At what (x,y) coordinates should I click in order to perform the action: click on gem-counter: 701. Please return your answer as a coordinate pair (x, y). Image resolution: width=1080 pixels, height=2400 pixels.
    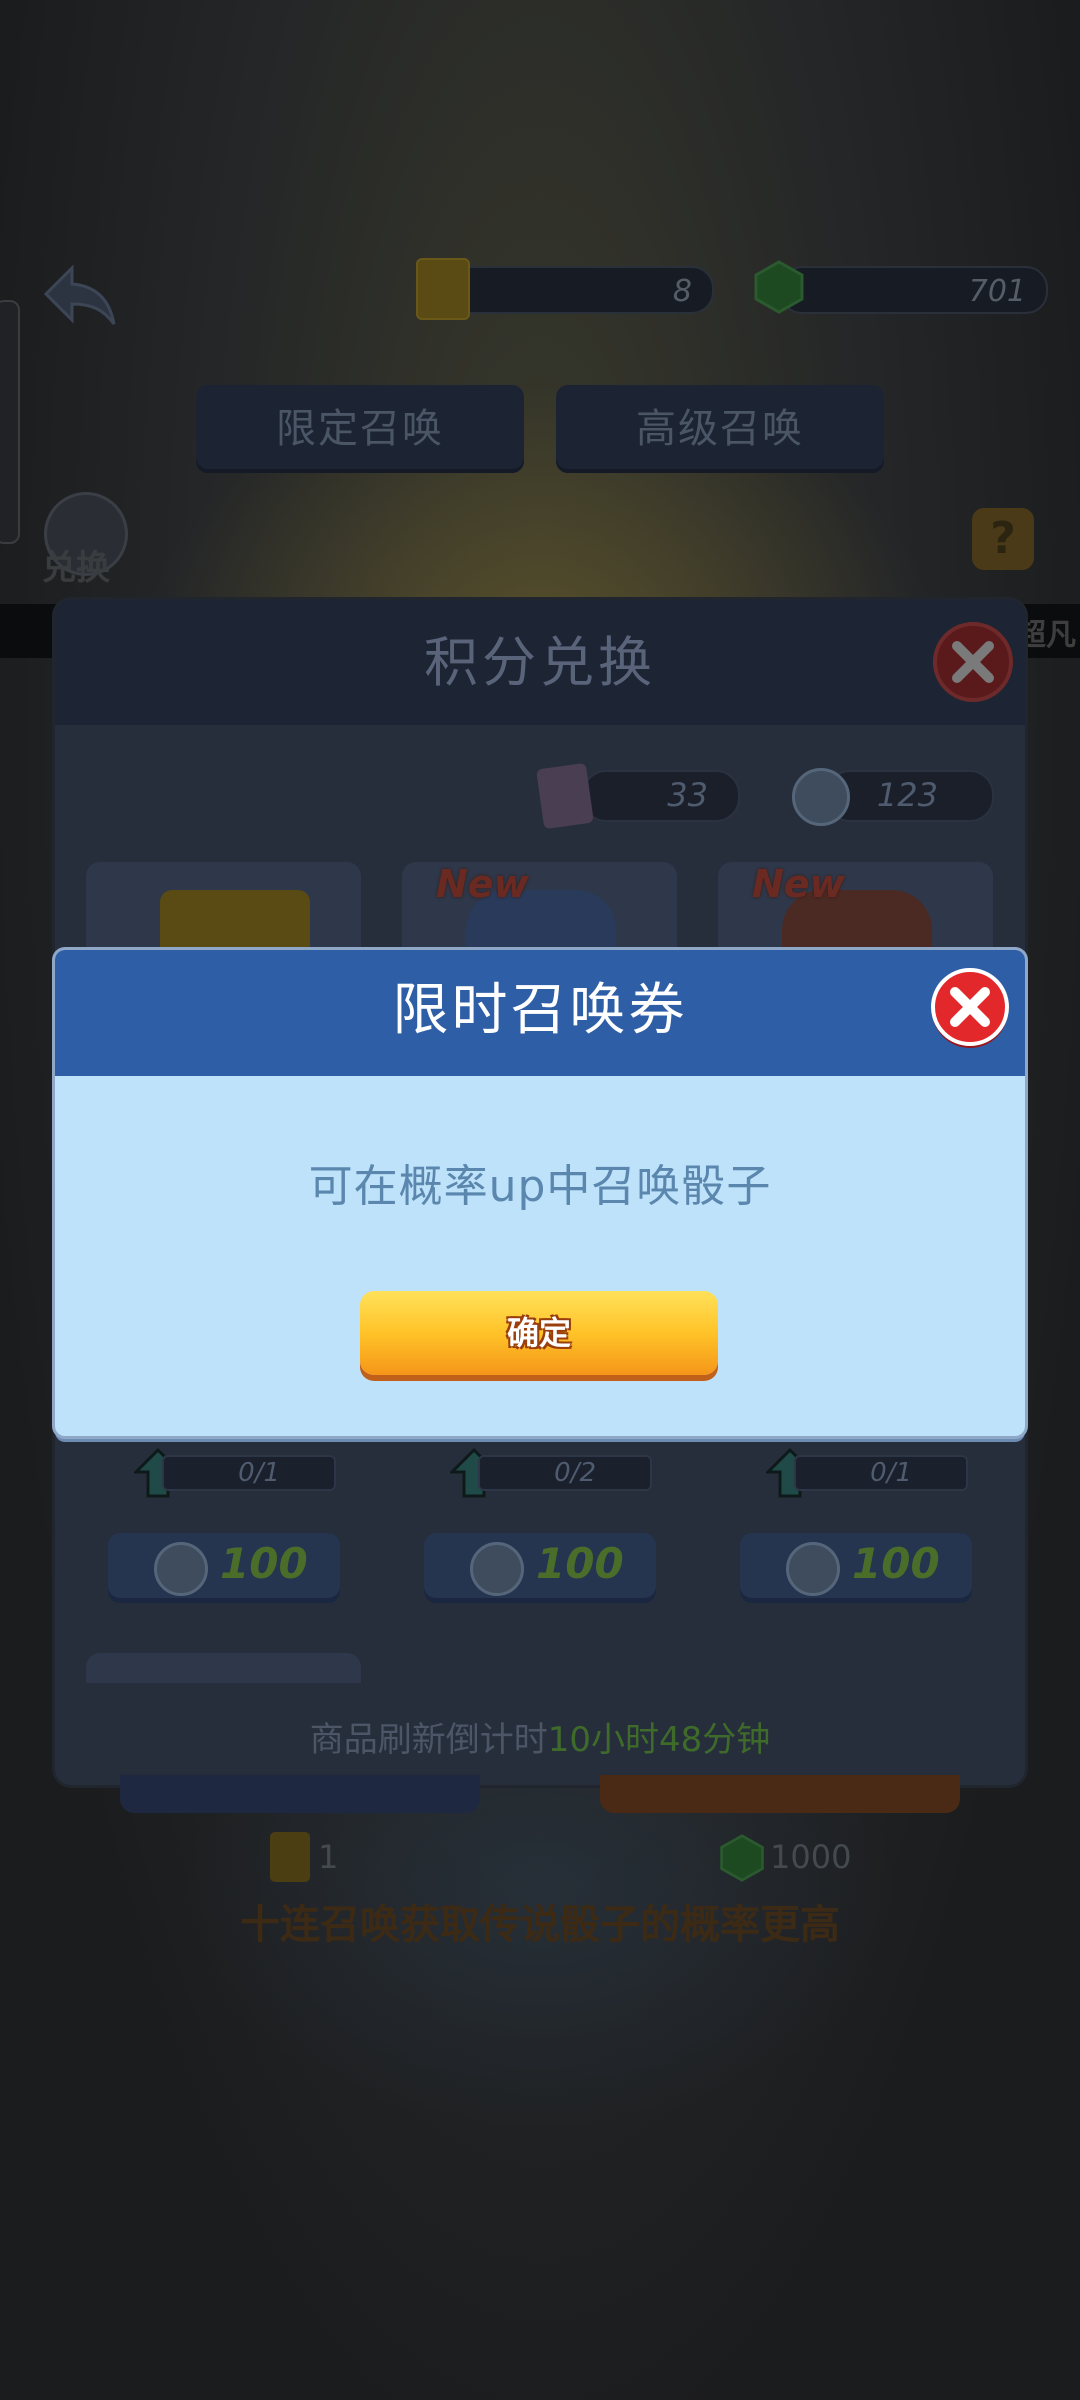
    Looking at the image, I should click on (914, 290).